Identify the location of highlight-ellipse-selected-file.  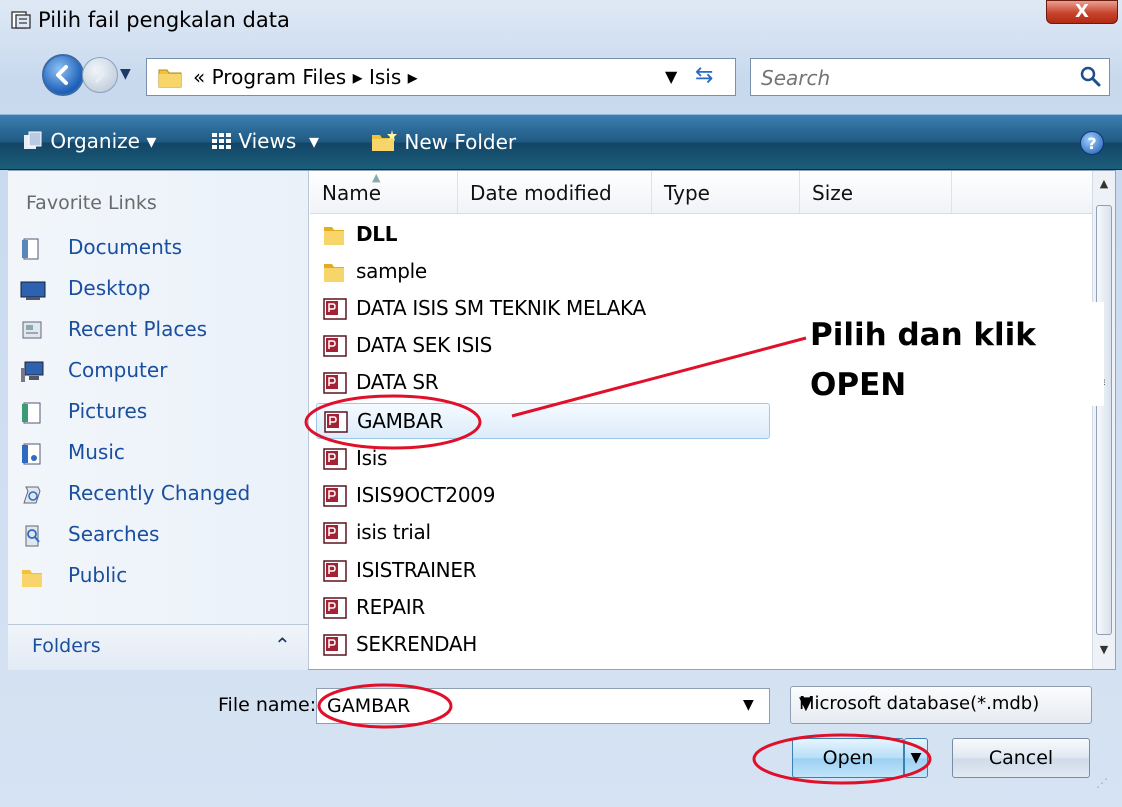
(393, 422).